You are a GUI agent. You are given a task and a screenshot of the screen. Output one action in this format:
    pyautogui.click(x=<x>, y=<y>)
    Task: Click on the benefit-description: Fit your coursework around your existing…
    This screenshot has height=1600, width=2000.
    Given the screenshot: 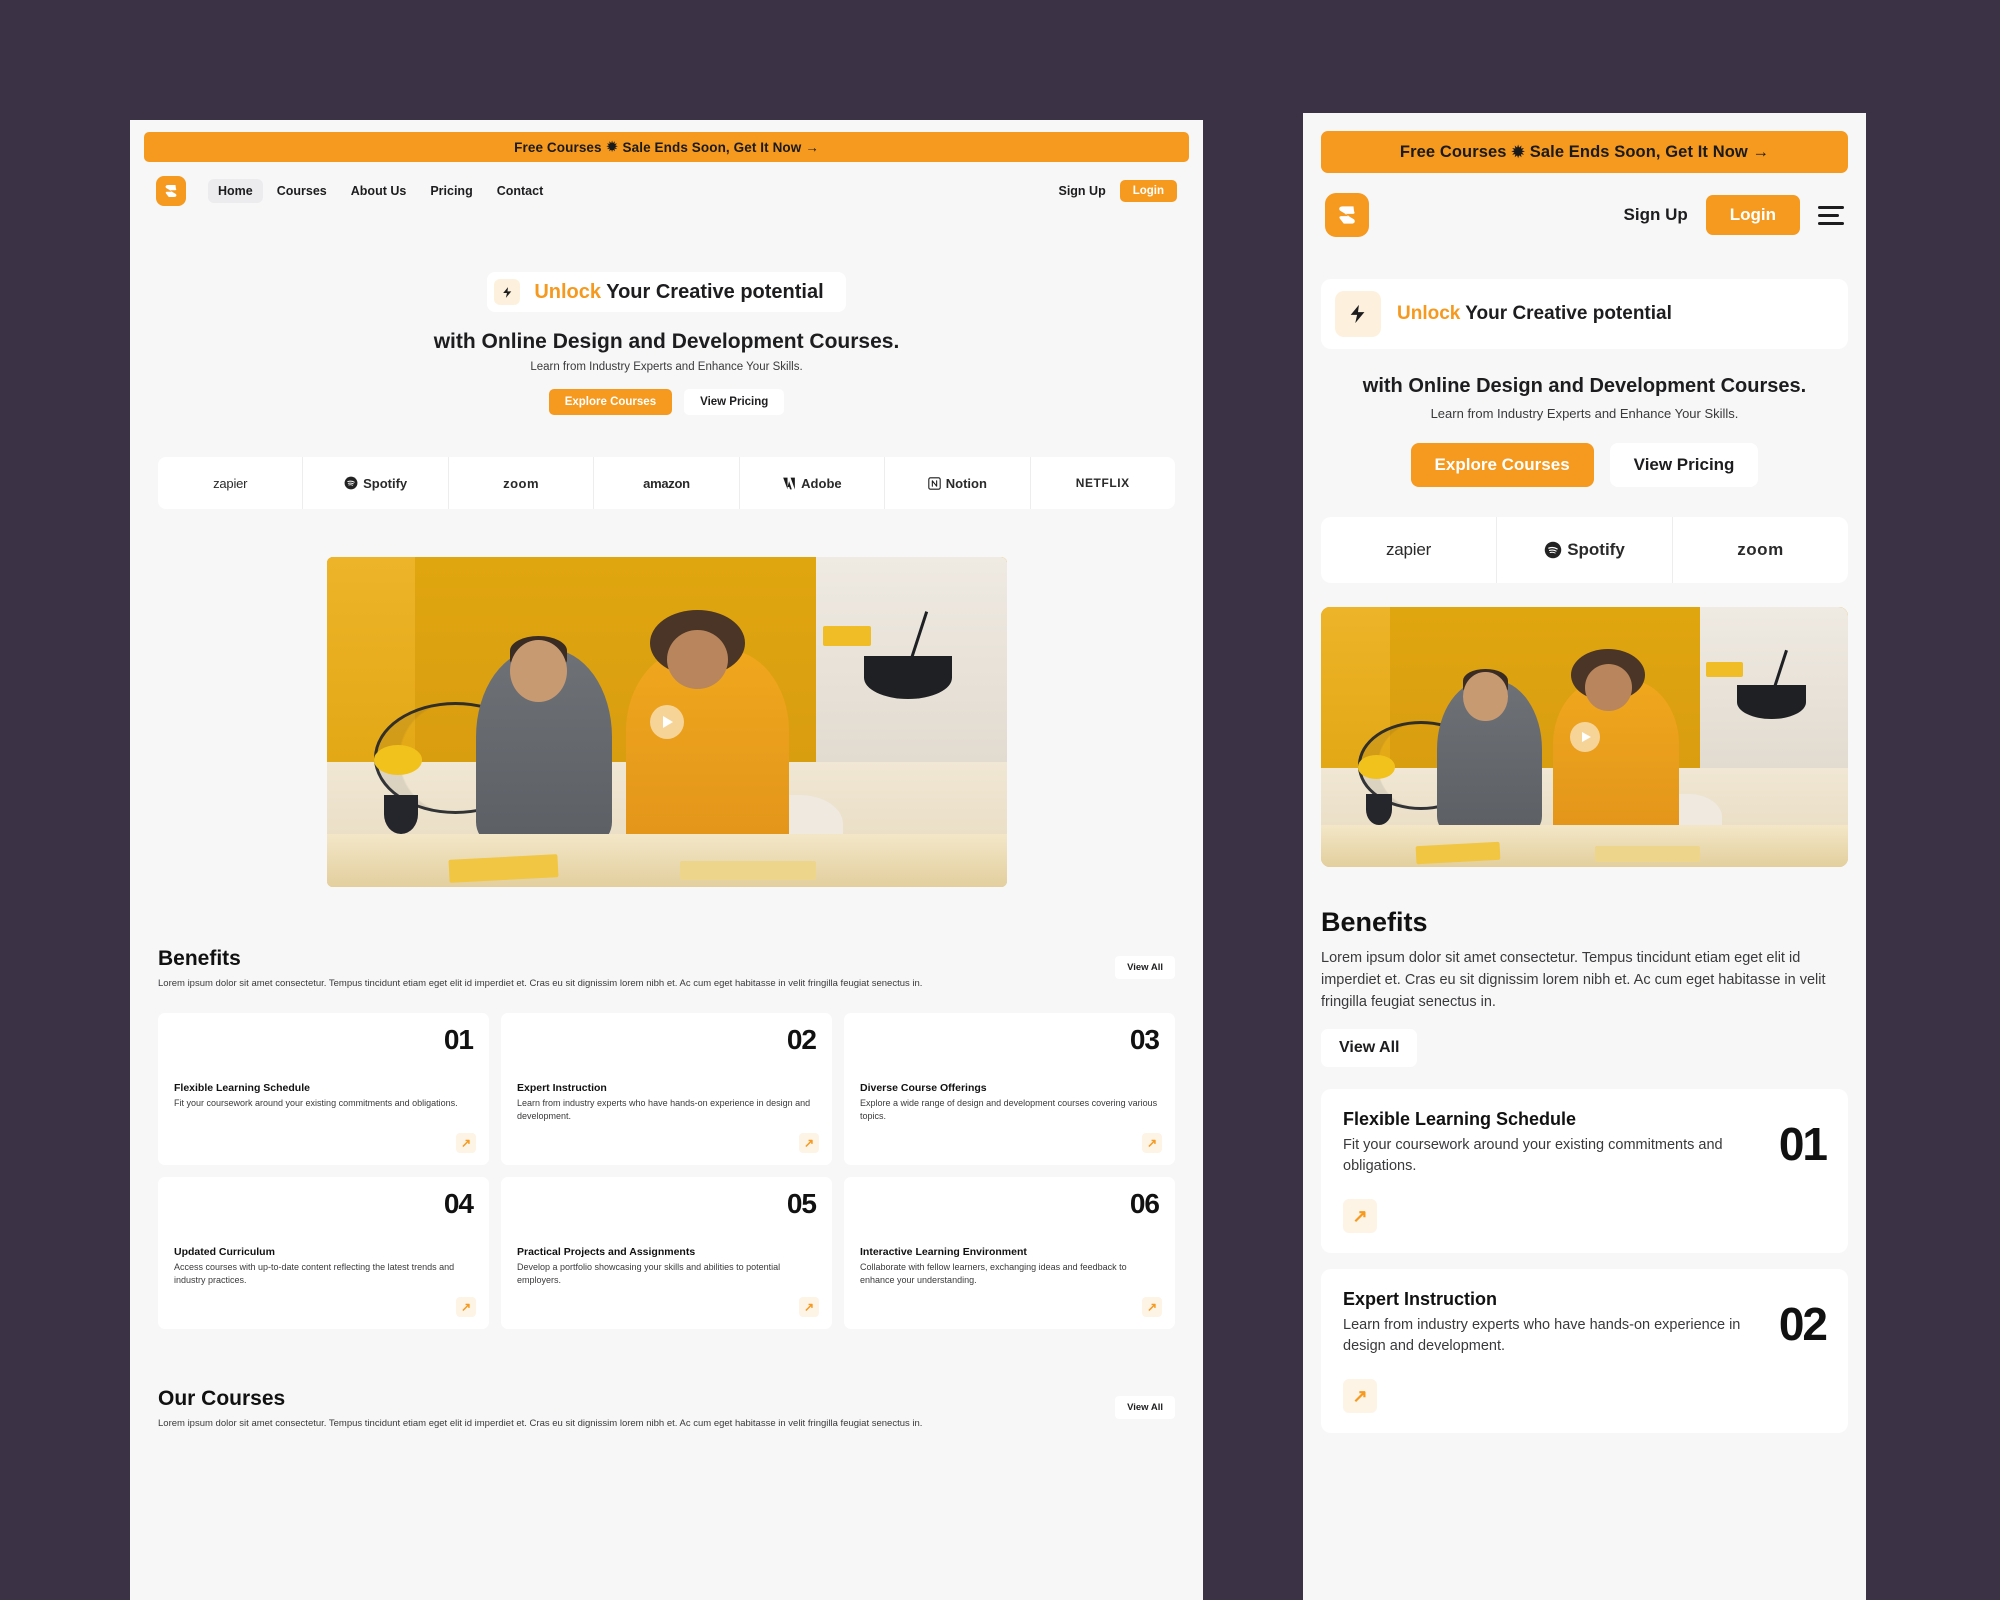 What is the action you would take?
    pyautogui.click(x=1533, y=1156)
    